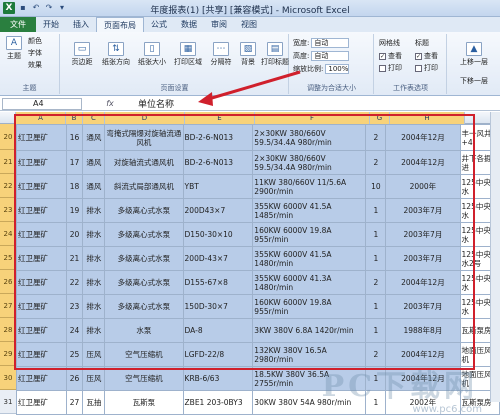 This screenshot has height=417, width=500. I want to click on height-field: 自动, so click(330, 56).